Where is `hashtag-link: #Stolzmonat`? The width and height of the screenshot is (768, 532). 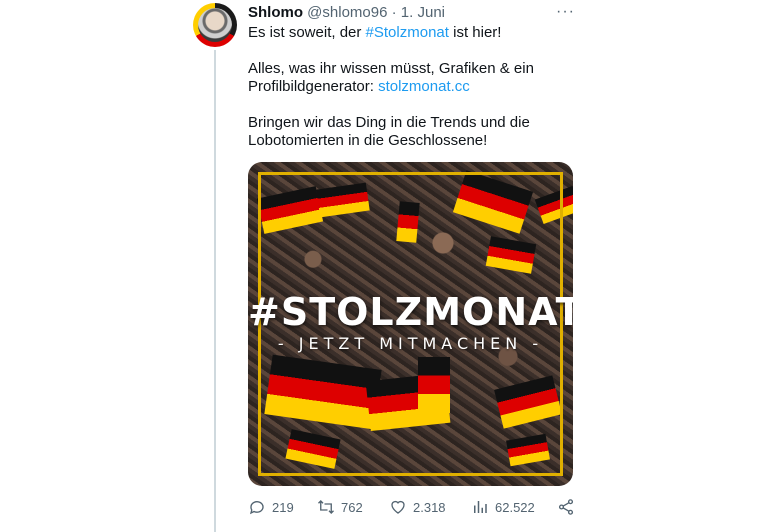
hashtag-link: #Stolzmonat is located at coordinates (407, 32).